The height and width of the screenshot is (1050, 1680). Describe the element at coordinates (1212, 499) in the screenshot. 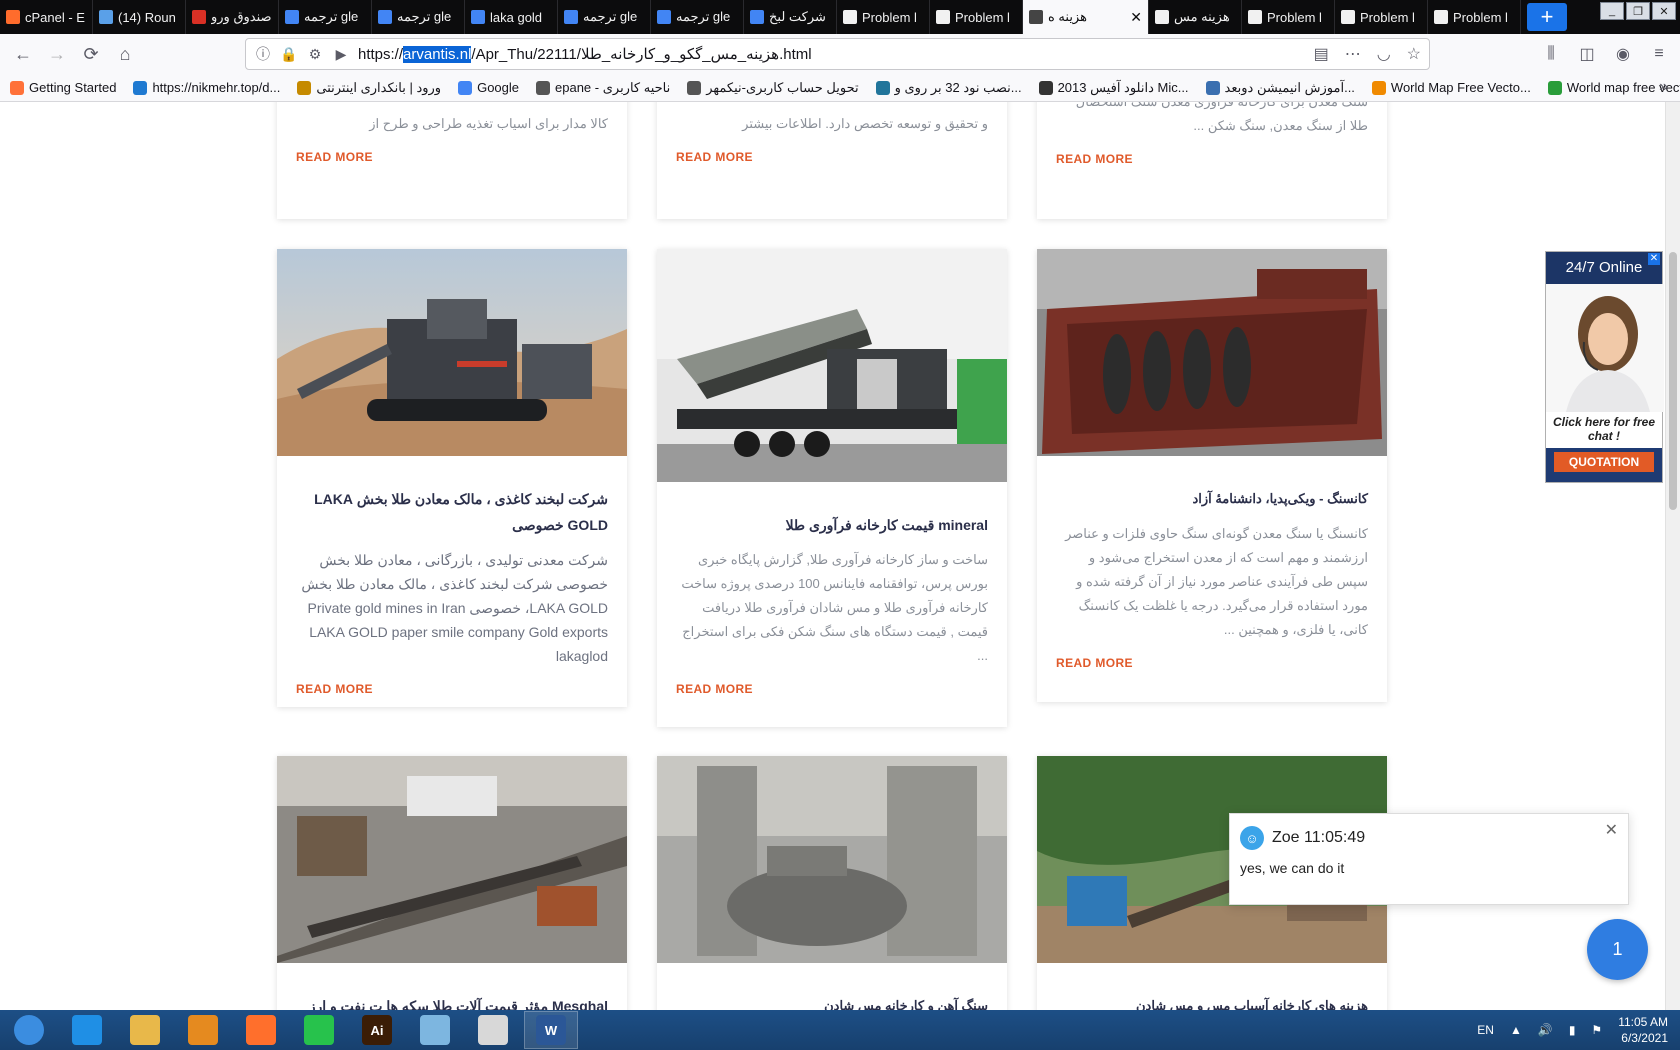

I see `card-title: کانسنگ - ویکی‌پدیا، دانشنامهٔ آزاد` at that location.